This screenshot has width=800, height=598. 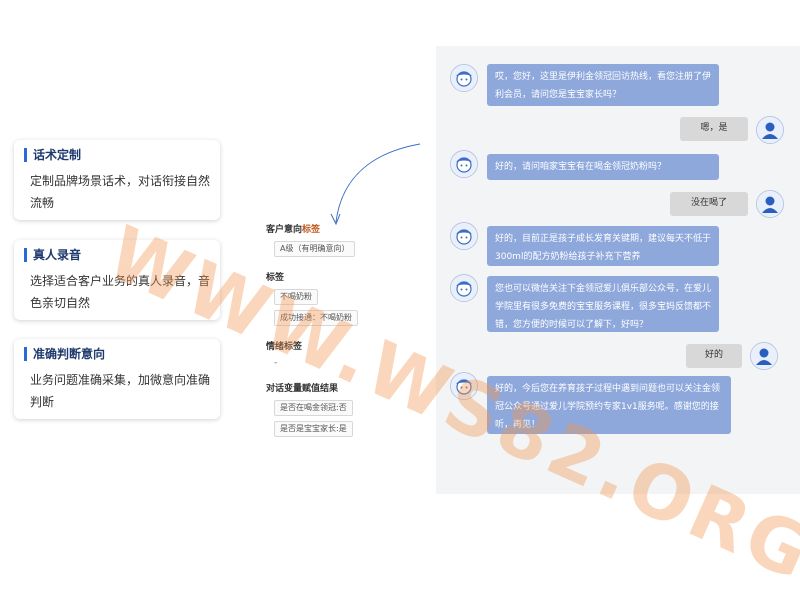 I want to click on feature-card-script: 话术定制 定制品牌场景话术，对话衔接自然流畅, so click(x=117, y=180).